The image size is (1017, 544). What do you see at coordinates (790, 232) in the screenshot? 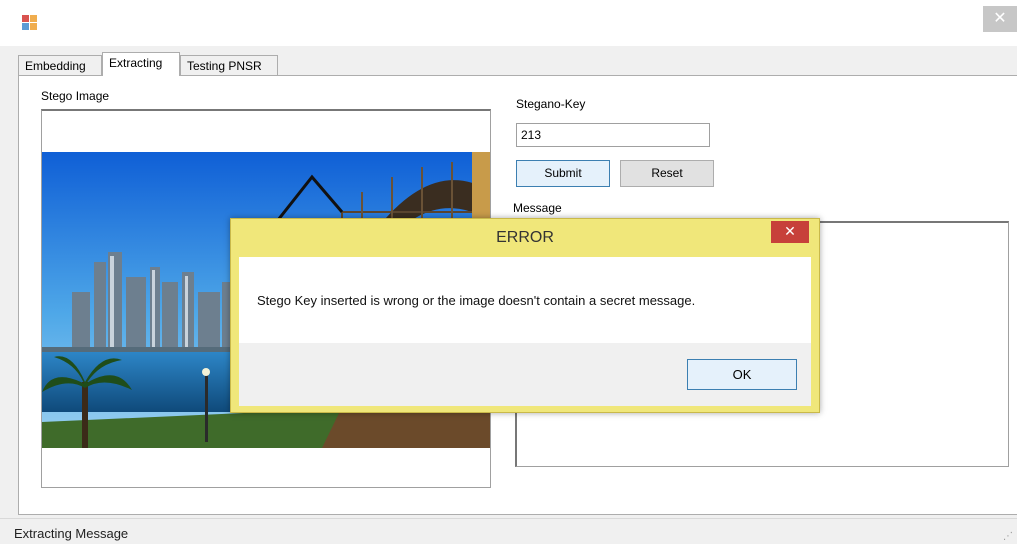
I see `dialog-close-button: ✕` at bounding box center [790, 232].